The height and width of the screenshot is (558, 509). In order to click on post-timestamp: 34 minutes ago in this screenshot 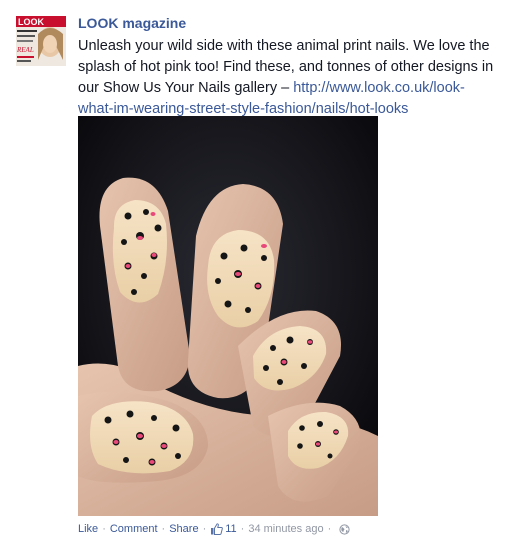, I will do `click(285, 529)`.